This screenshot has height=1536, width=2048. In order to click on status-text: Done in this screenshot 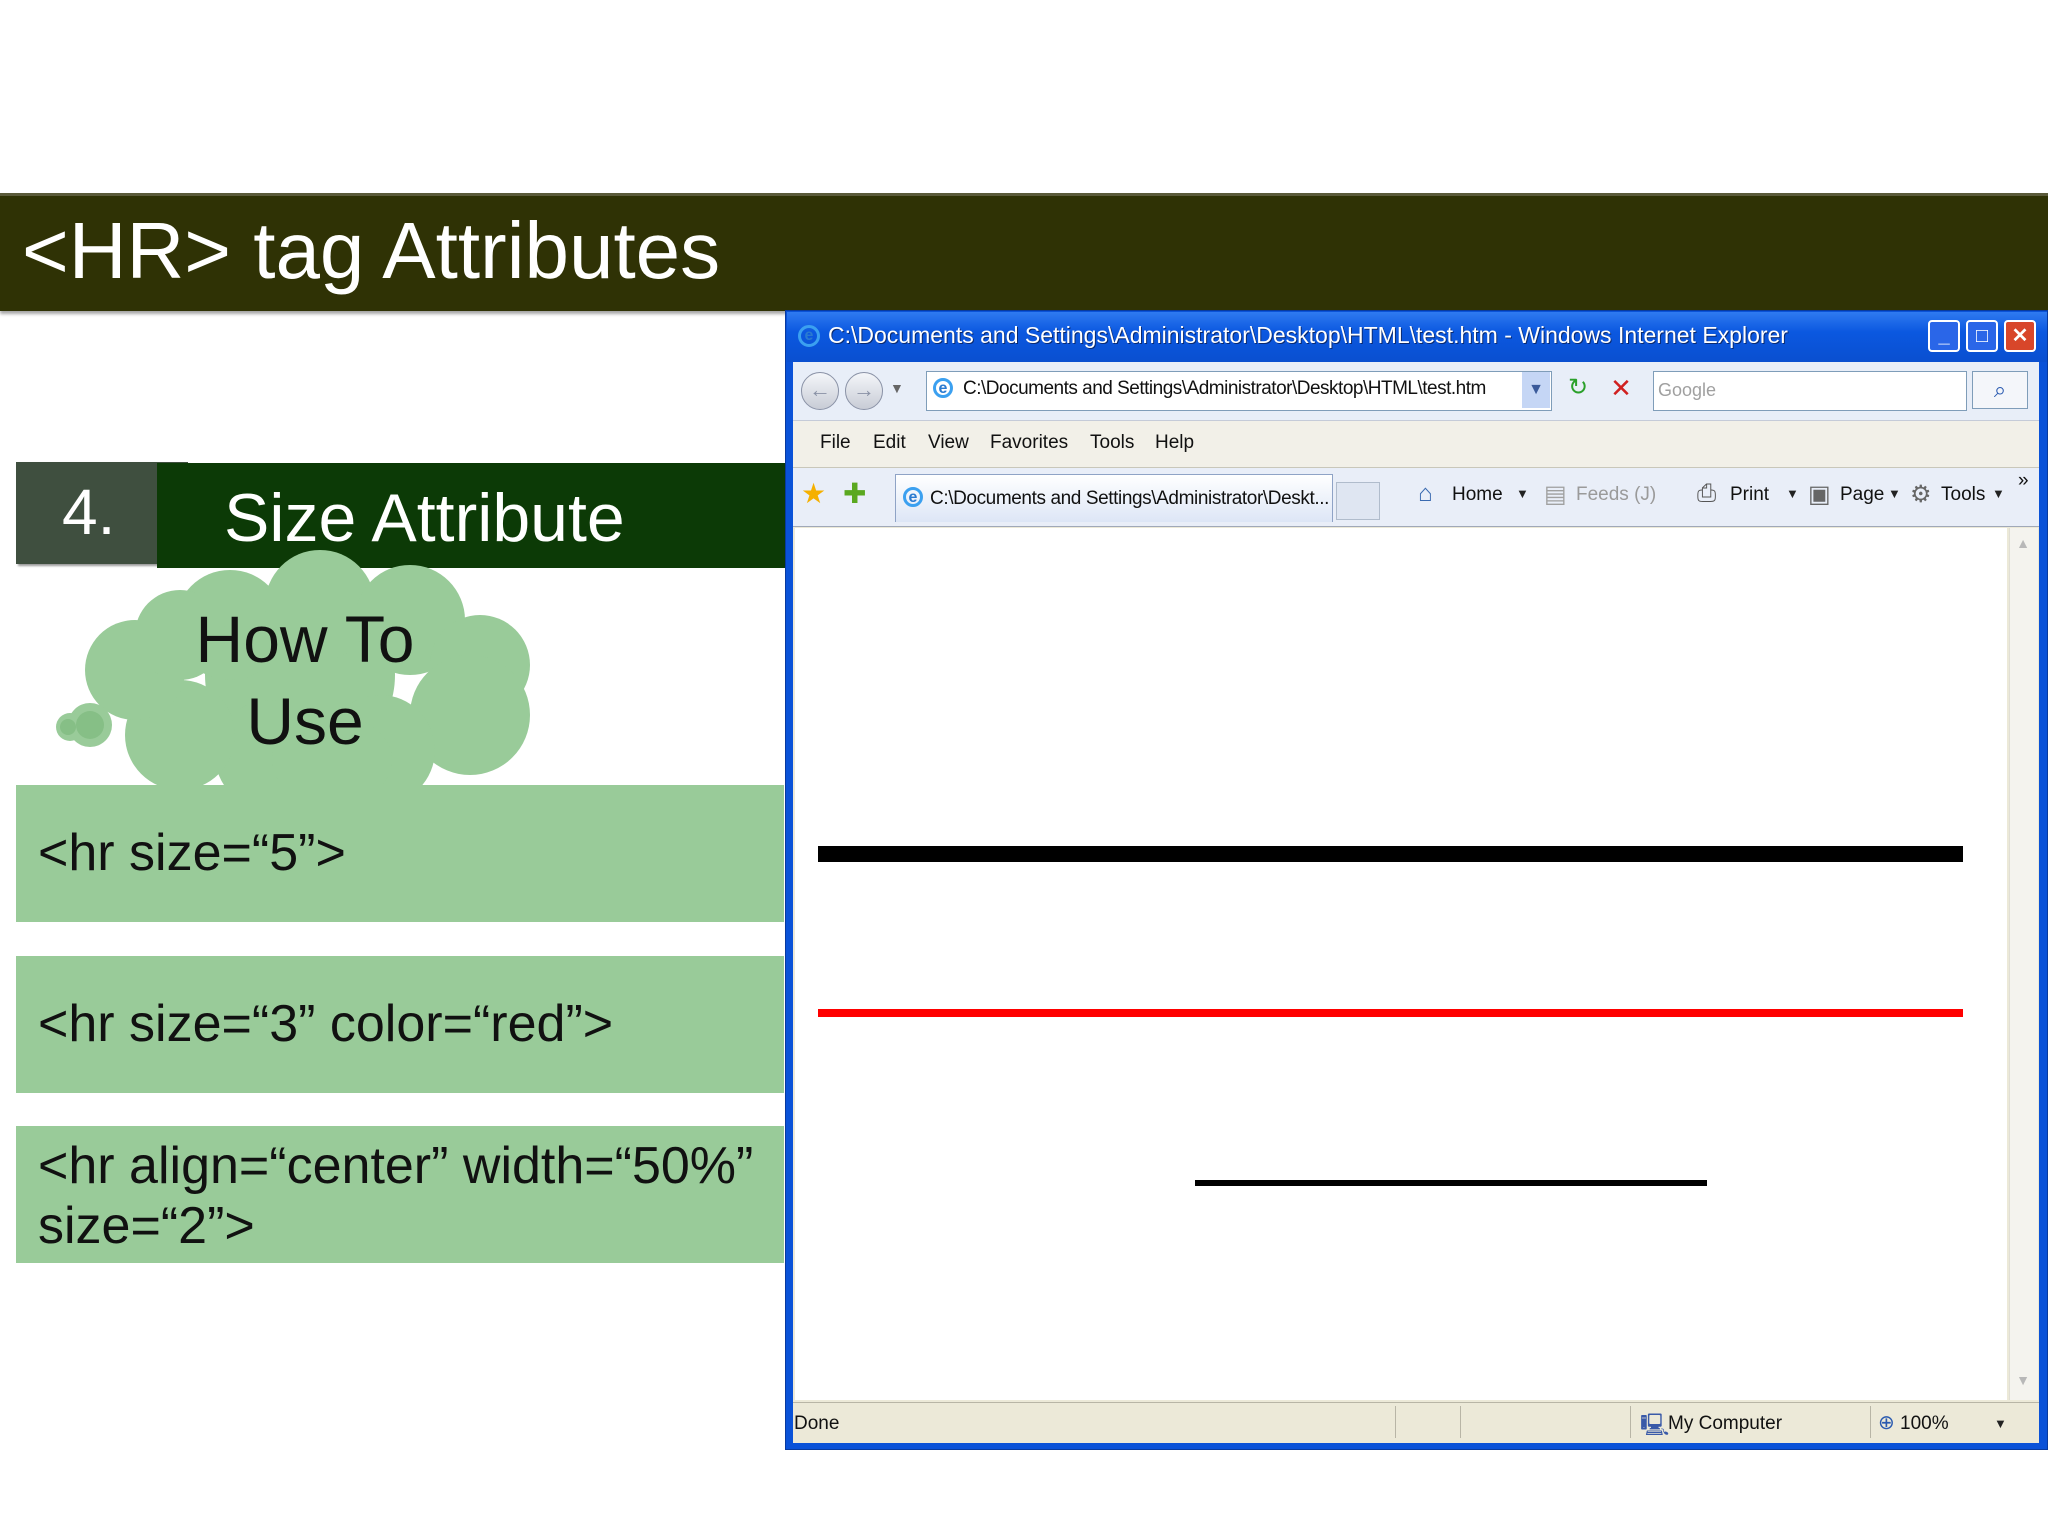, I will do `click(817, 1423)`.